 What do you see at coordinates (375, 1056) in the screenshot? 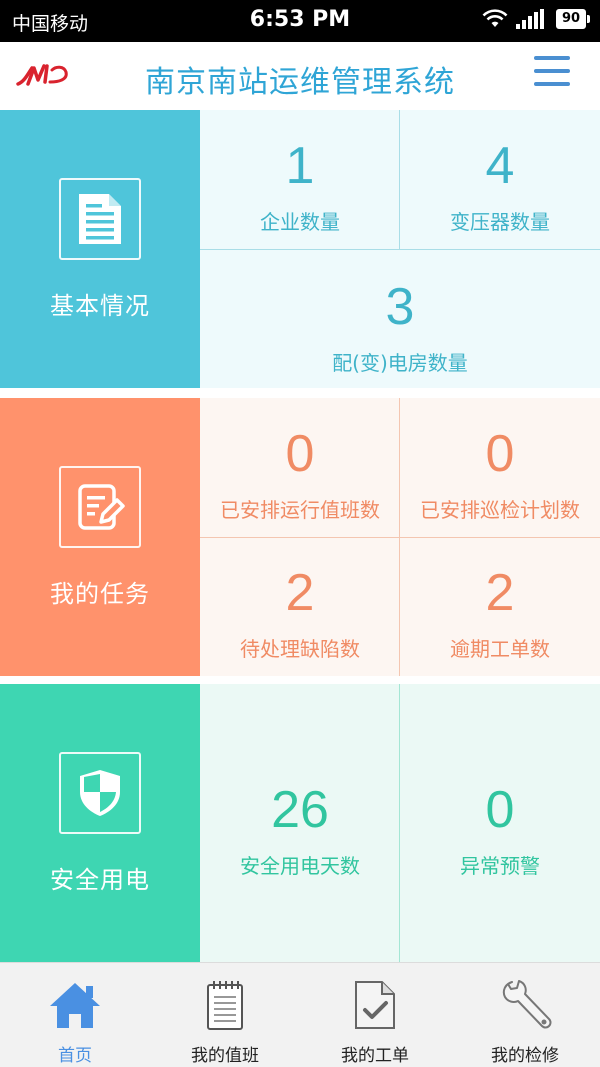
I see `nav-label: 我的工单` at bounding box center [375, 1056].